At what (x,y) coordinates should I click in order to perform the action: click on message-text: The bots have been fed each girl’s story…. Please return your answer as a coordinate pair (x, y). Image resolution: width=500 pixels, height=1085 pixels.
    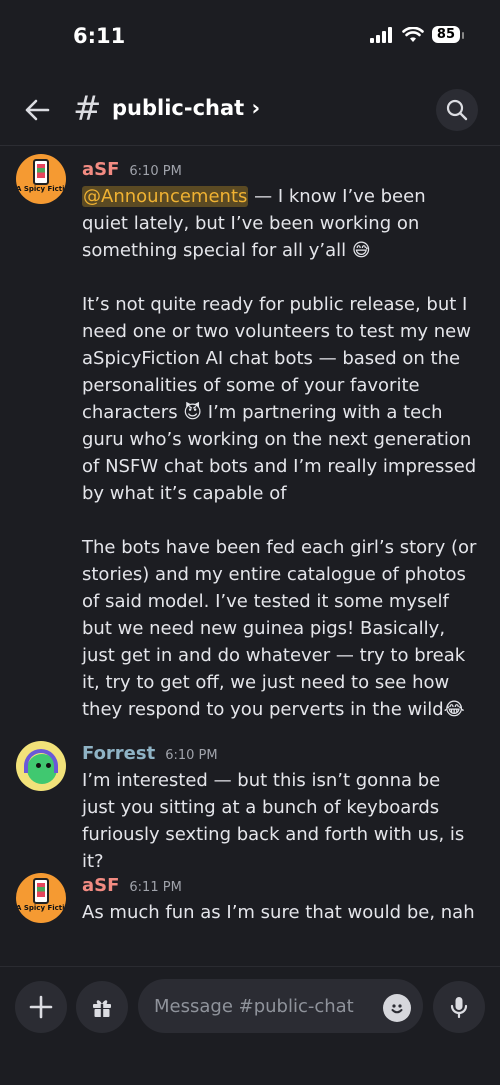
    Looking at the image, I should click on (279, 628).